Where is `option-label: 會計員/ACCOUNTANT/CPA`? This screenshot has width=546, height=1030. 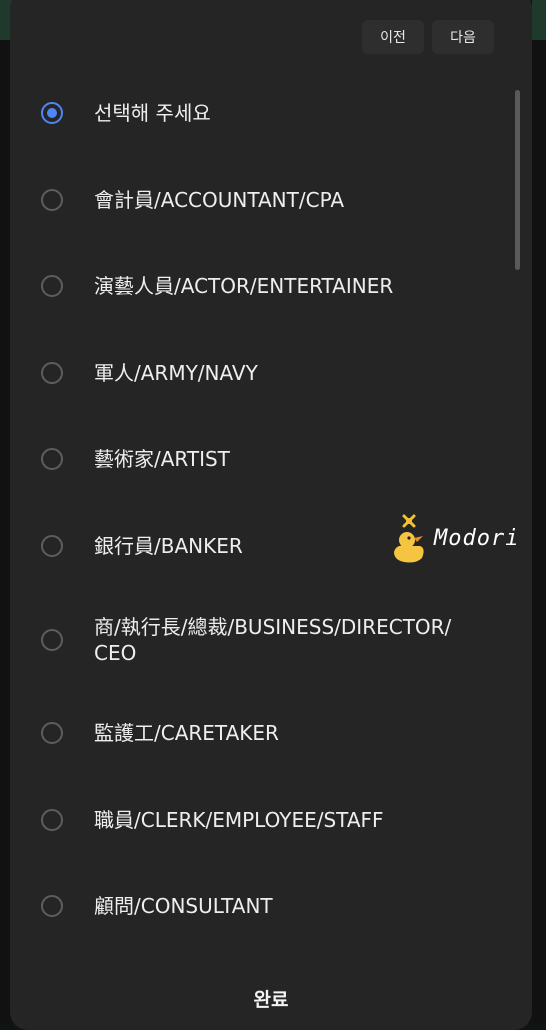 option-label: 會計員/ACCOUNTANT/CPA is located at coordinates (219, 199).